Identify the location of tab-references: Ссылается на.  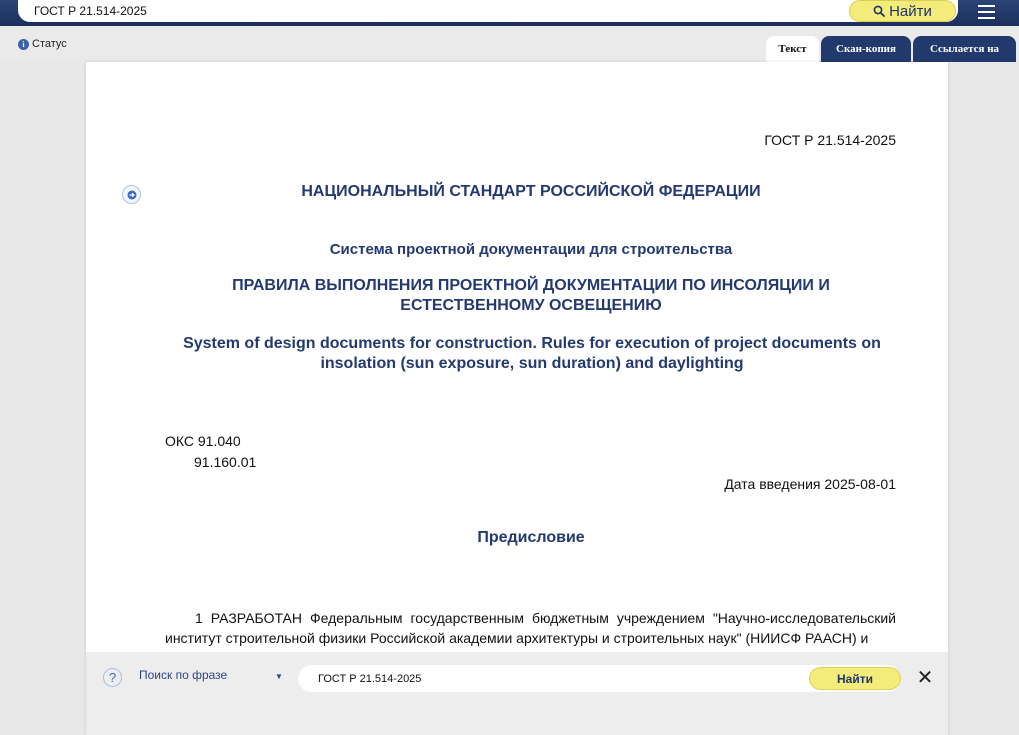
(964, 49).